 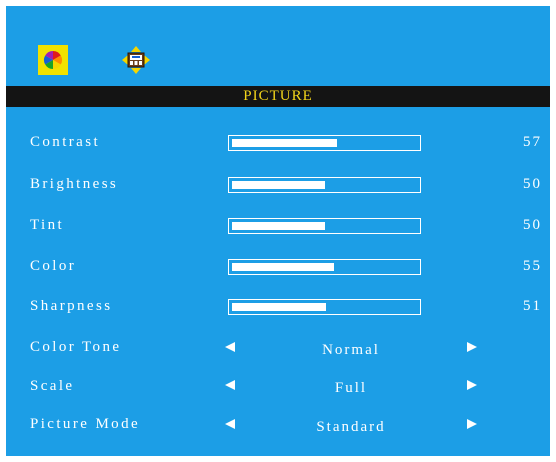 I want to click on option-value: Full, so click(x=351, y=388).